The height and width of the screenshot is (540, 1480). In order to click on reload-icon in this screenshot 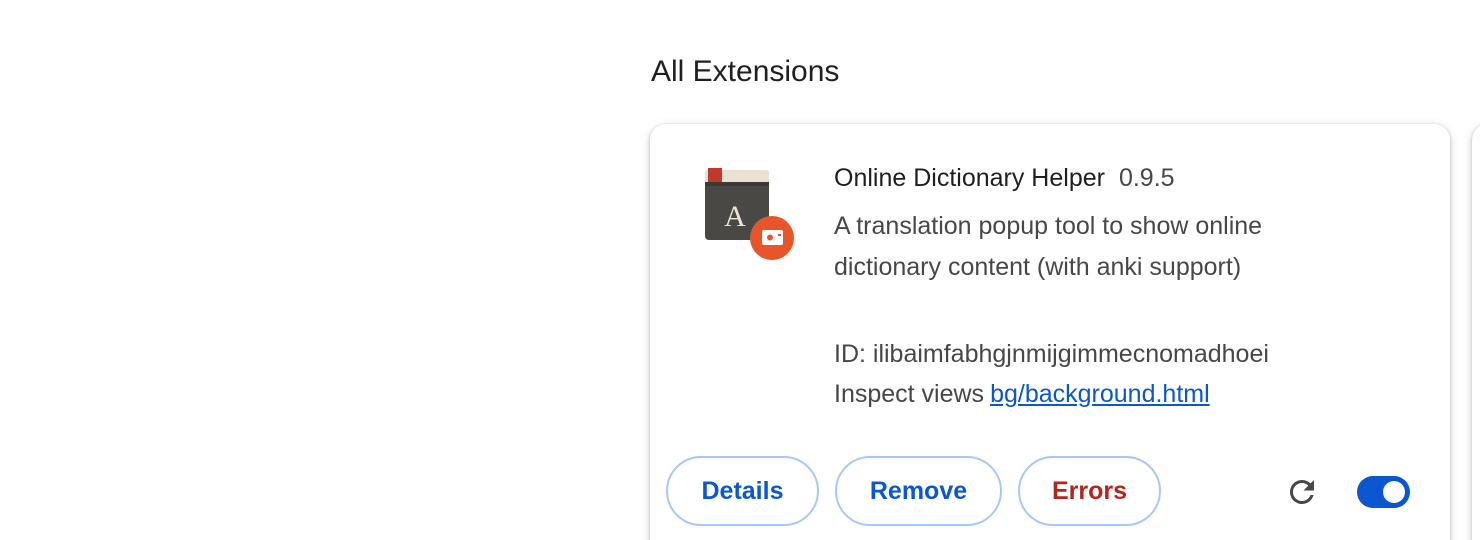, I will do `click(1302, 492)`.